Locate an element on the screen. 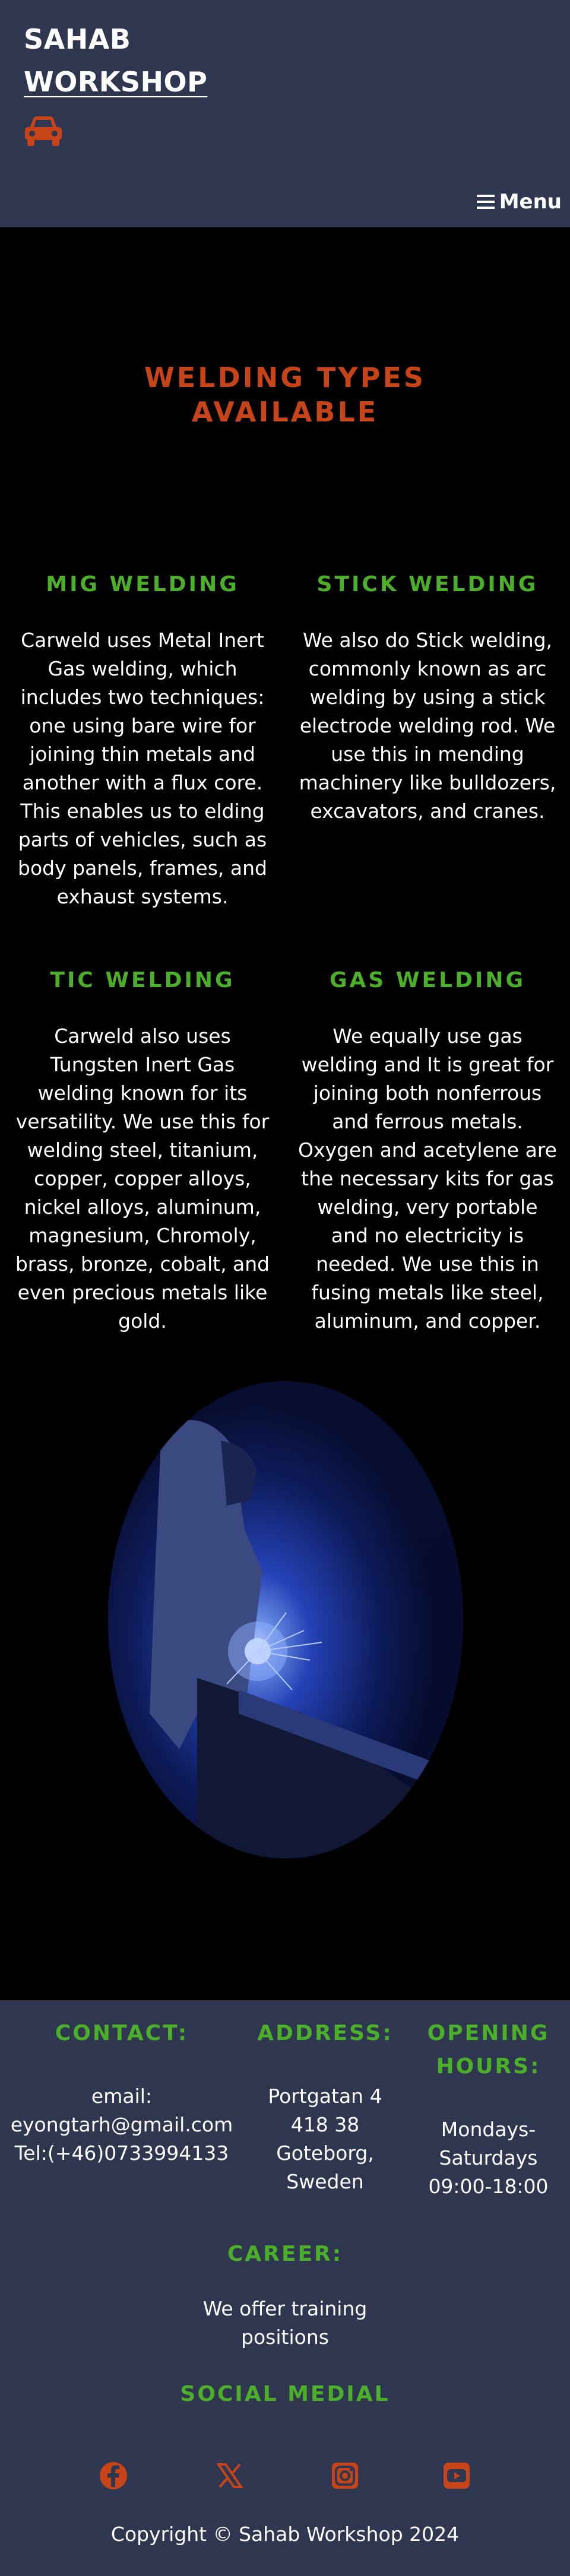 This screenshot has width=570, height=2576. tic-welding-title: TIC WELDING is located at coordinates (142, 980).